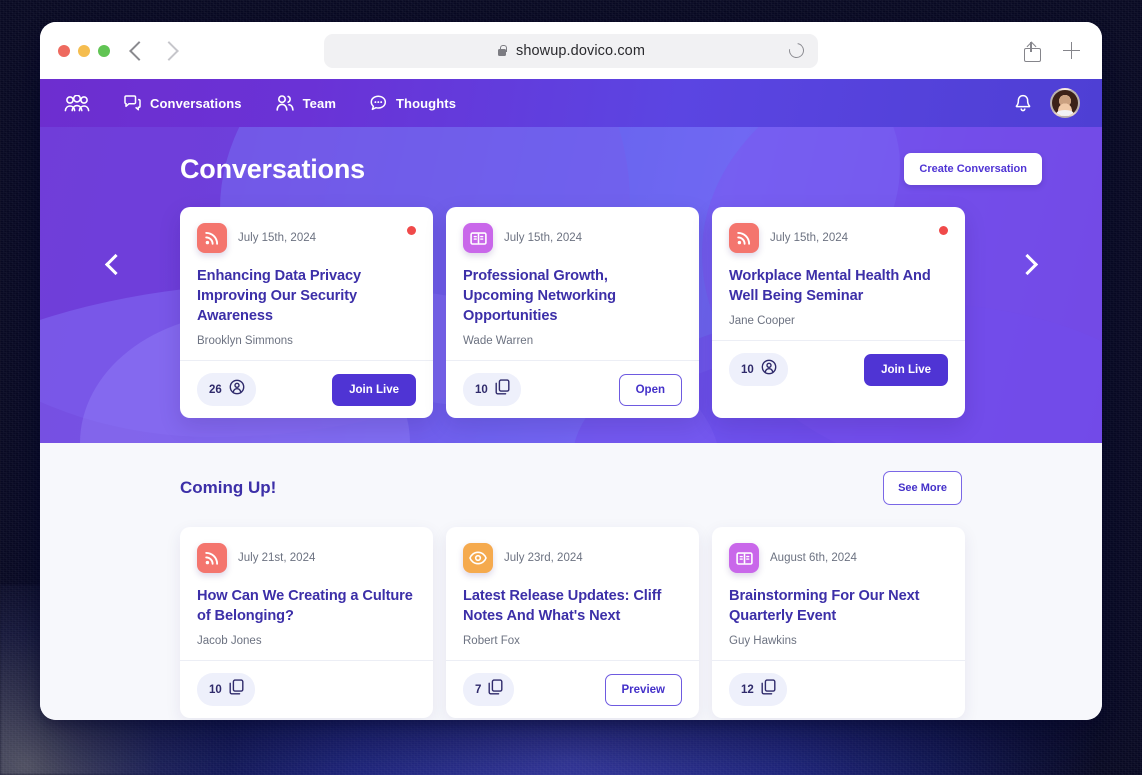 The image size is (1142, 775). What do you see at coordinates (229, 641) in the screenshot?
I see `card-author: Jacob Jones` at bounding box center [229, 641].